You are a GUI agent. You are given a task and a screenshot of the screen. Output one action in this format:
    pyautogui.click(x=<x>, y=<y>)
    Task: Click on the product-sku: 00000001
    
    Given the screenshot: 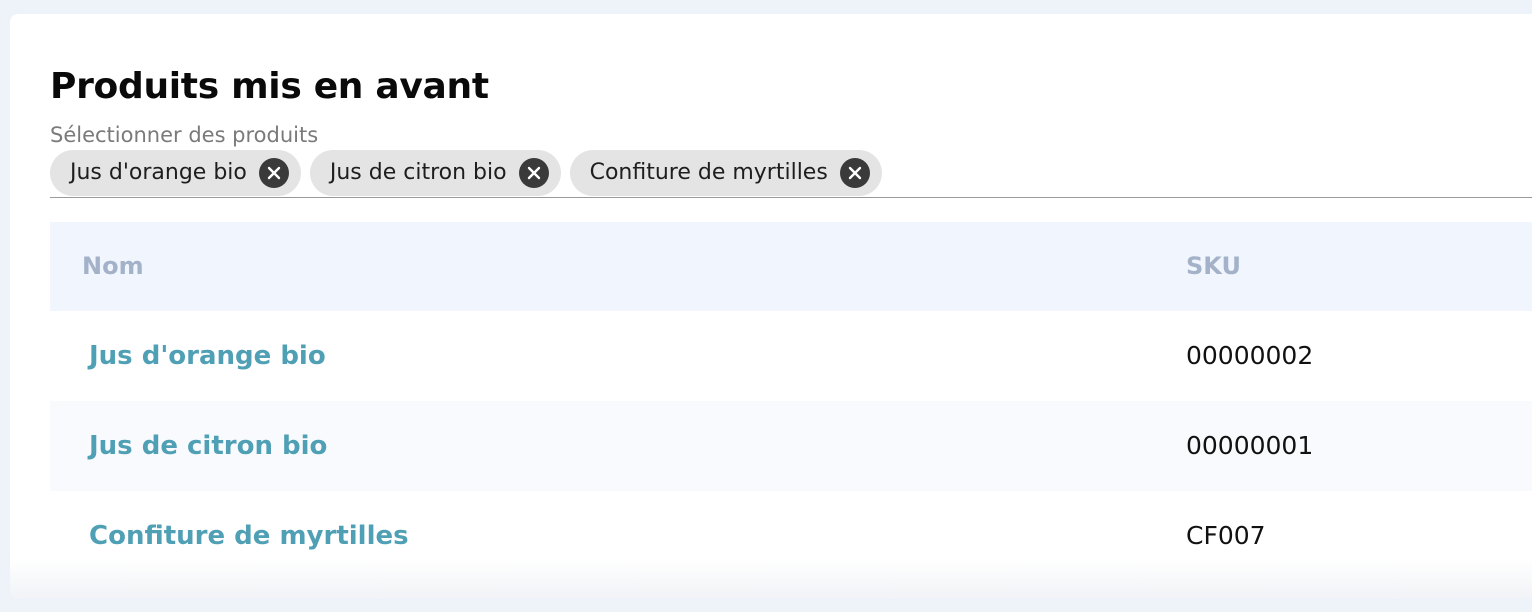 What is the action you would take?
    pyautogui.click(x=1250, y=445)
    